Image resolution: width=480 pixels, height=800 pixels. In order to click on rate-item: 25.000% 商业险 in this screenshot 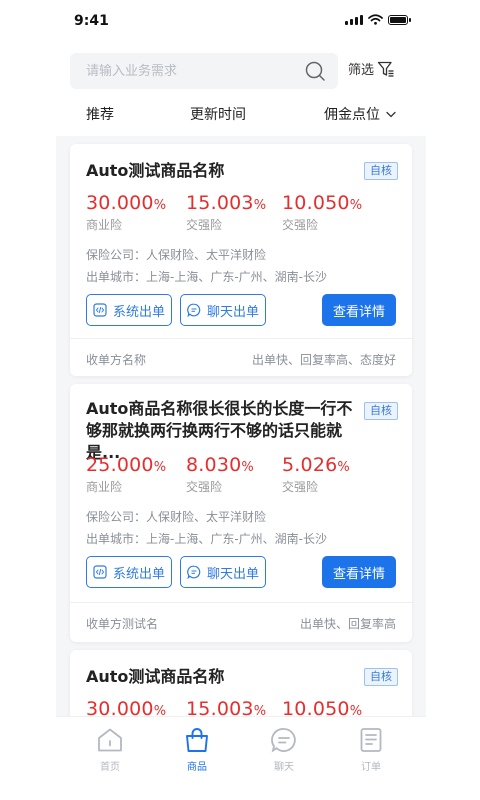, I will do `click(126, 474)`.